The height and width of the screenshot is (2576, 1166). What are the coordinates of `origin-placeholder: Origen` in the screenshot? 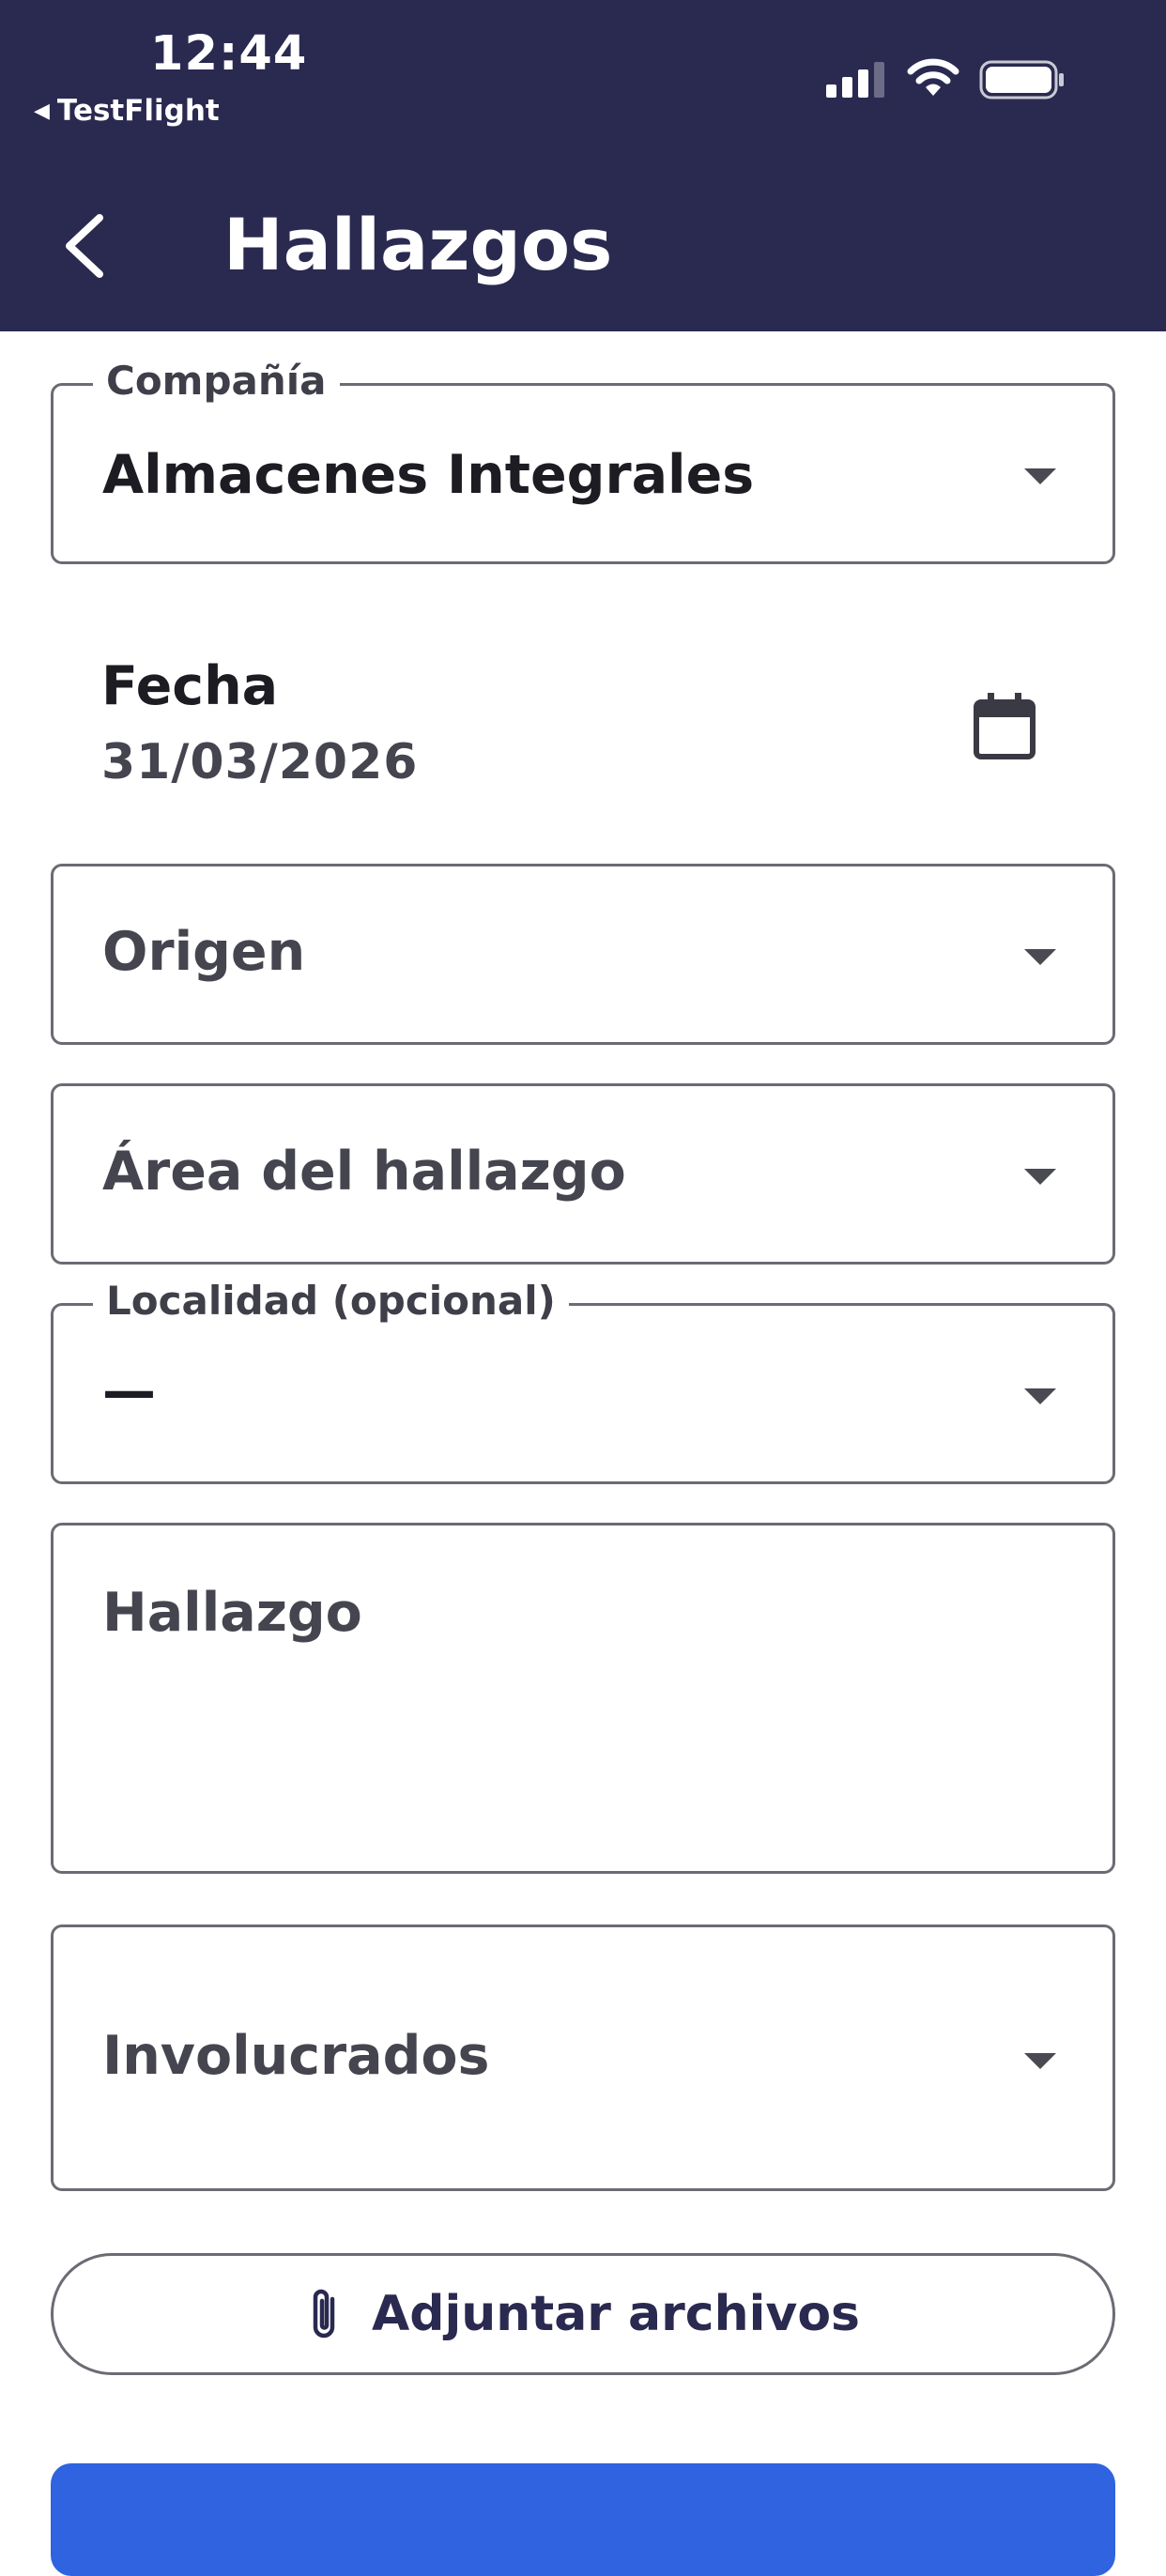 It's located at (204, 952).